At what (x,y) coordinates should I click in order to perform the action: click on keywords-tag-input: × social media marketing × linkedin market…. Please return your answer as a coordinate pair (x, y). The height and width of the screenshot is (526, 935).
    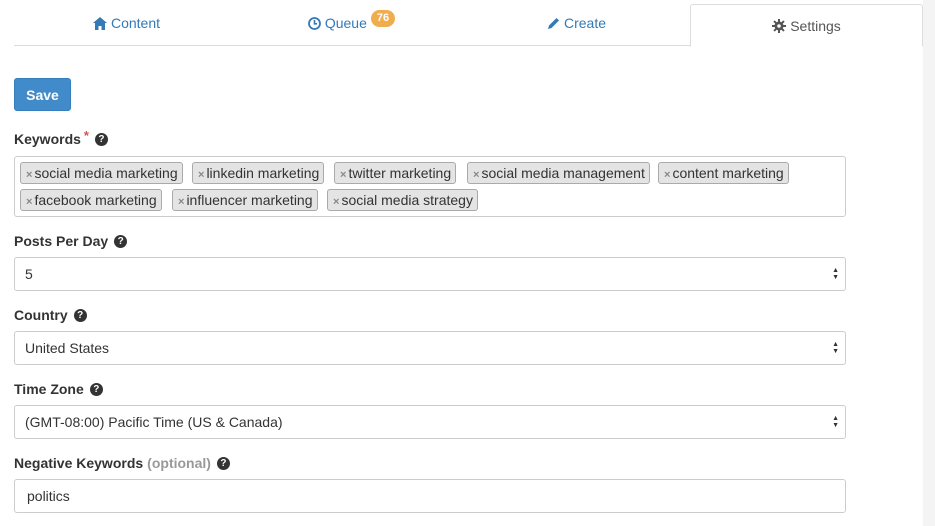
    Looking at the image, I should click on (430, 186).